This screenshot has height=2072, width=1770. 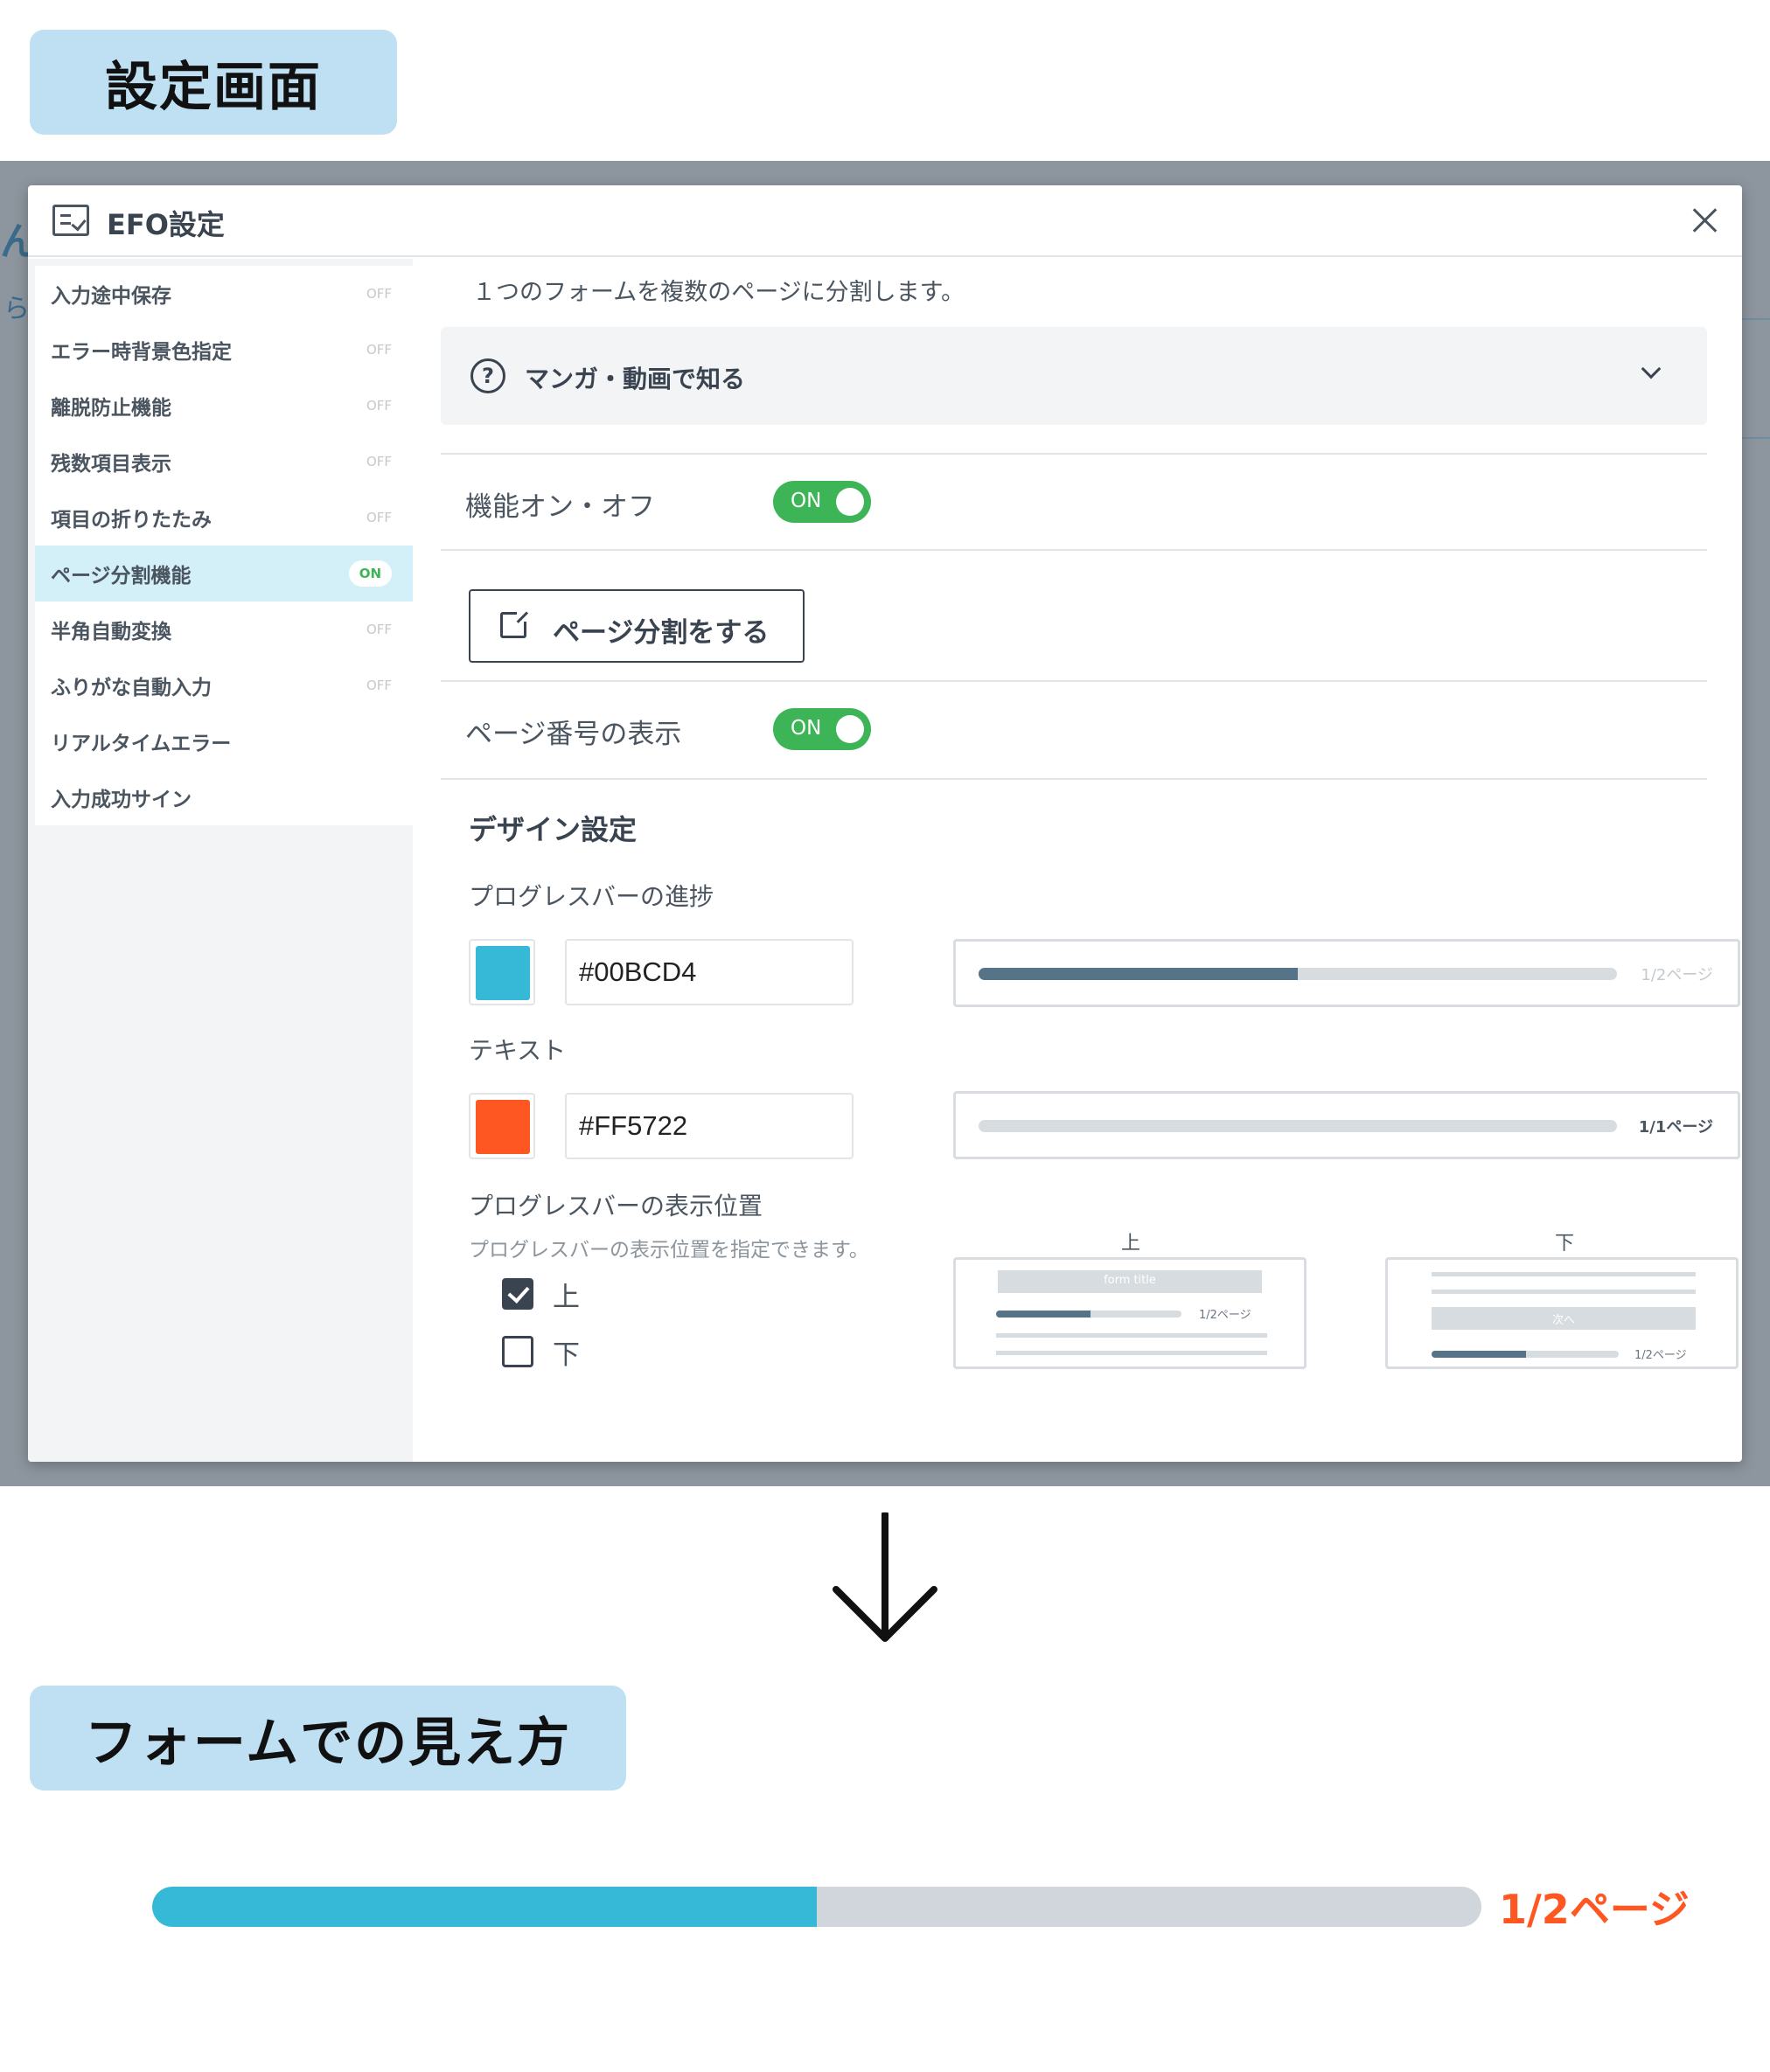 What do you see at coordinates (141, 744) in the screenshot?
I see `sidebar-item-label: リアルタイムエラー` at bounding box center [141, 744].